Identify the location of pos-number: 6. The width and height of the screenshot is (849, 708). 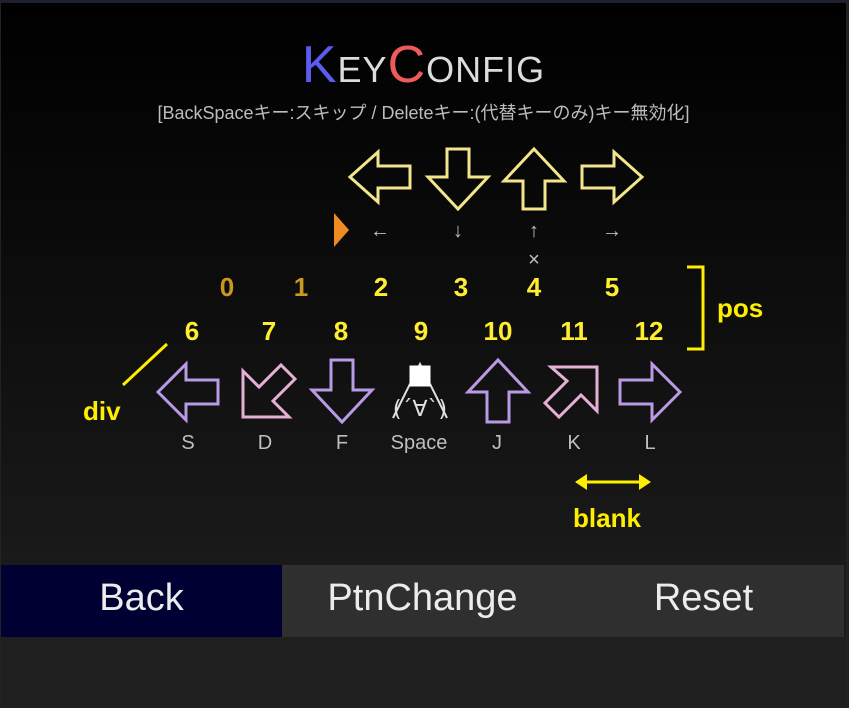
(192, 331).